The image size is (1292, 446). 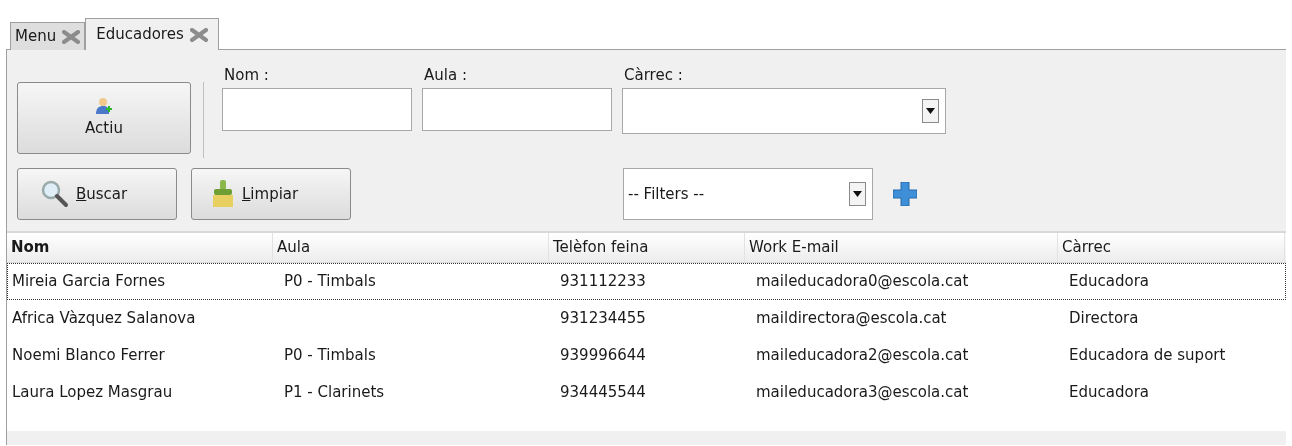 What do you see at coordinates (862, 281) in the screenshot?
I see `table-cell: maileducadora0@escola.cat` at bounding box center [862, 281].